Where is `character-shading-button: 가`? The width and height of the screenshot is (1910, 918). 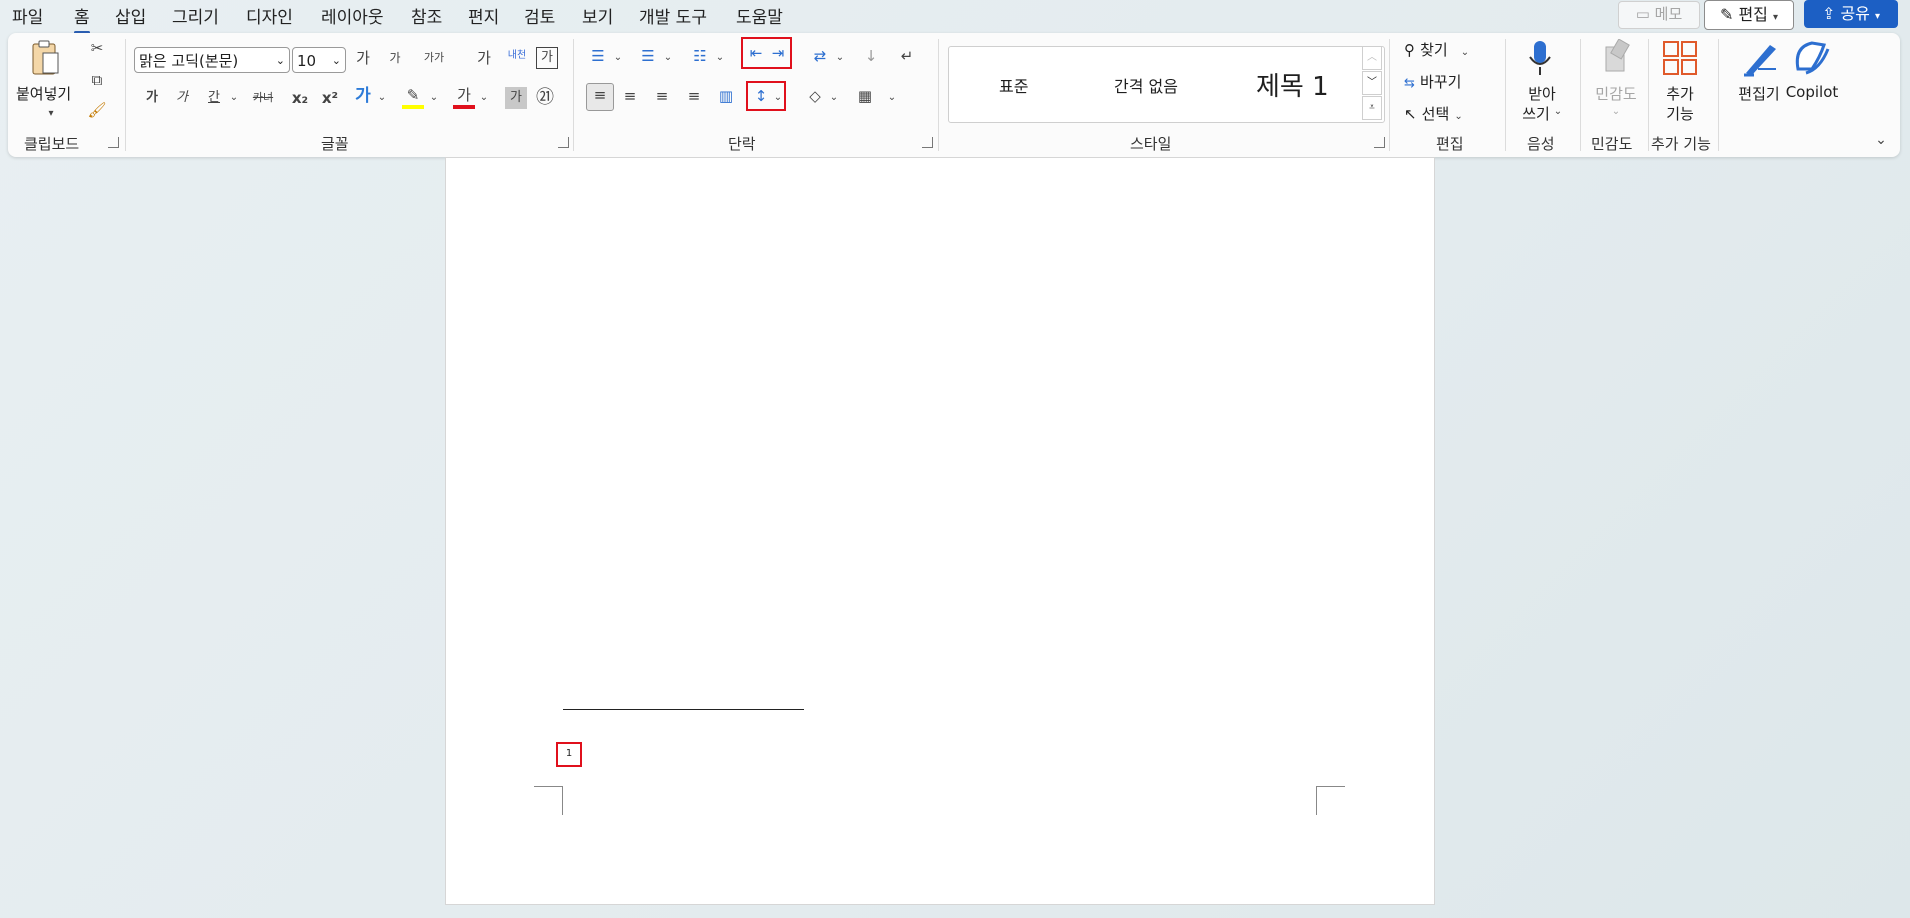
character-shading-button: 가 is located at coordinates (516, 98).